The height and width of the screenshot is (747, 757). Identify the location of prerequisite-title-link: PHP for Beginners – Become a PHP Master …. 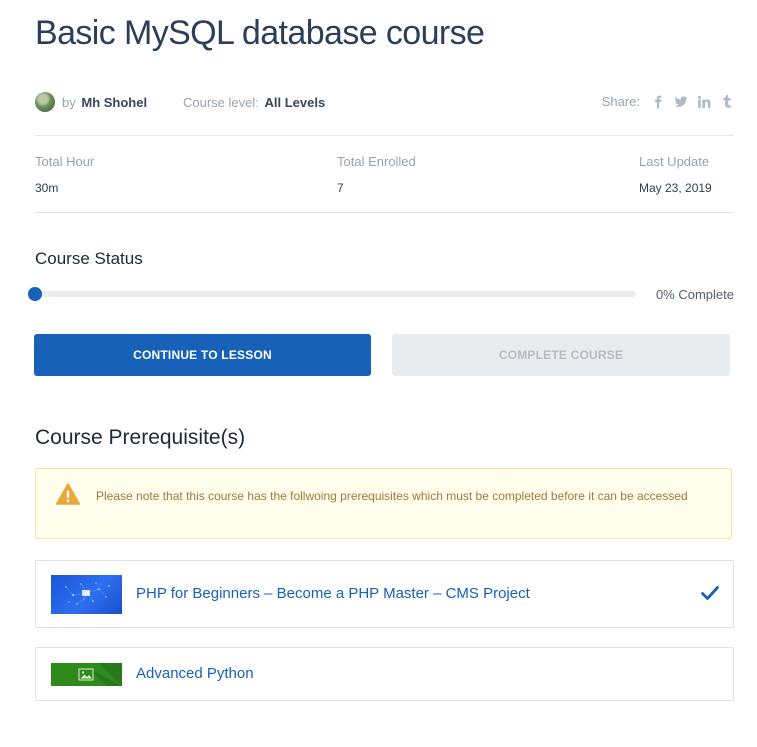
(333, 593).